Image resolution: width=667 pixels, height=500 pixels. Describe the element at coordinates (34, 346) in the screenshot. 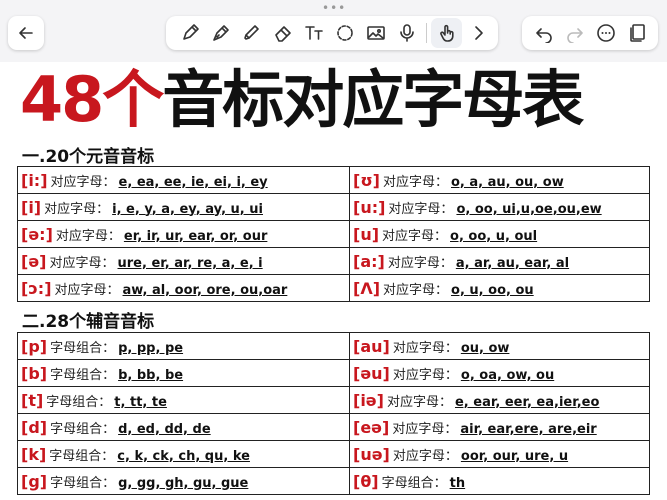

I see `phonetic-symbol: [p]` at that location.